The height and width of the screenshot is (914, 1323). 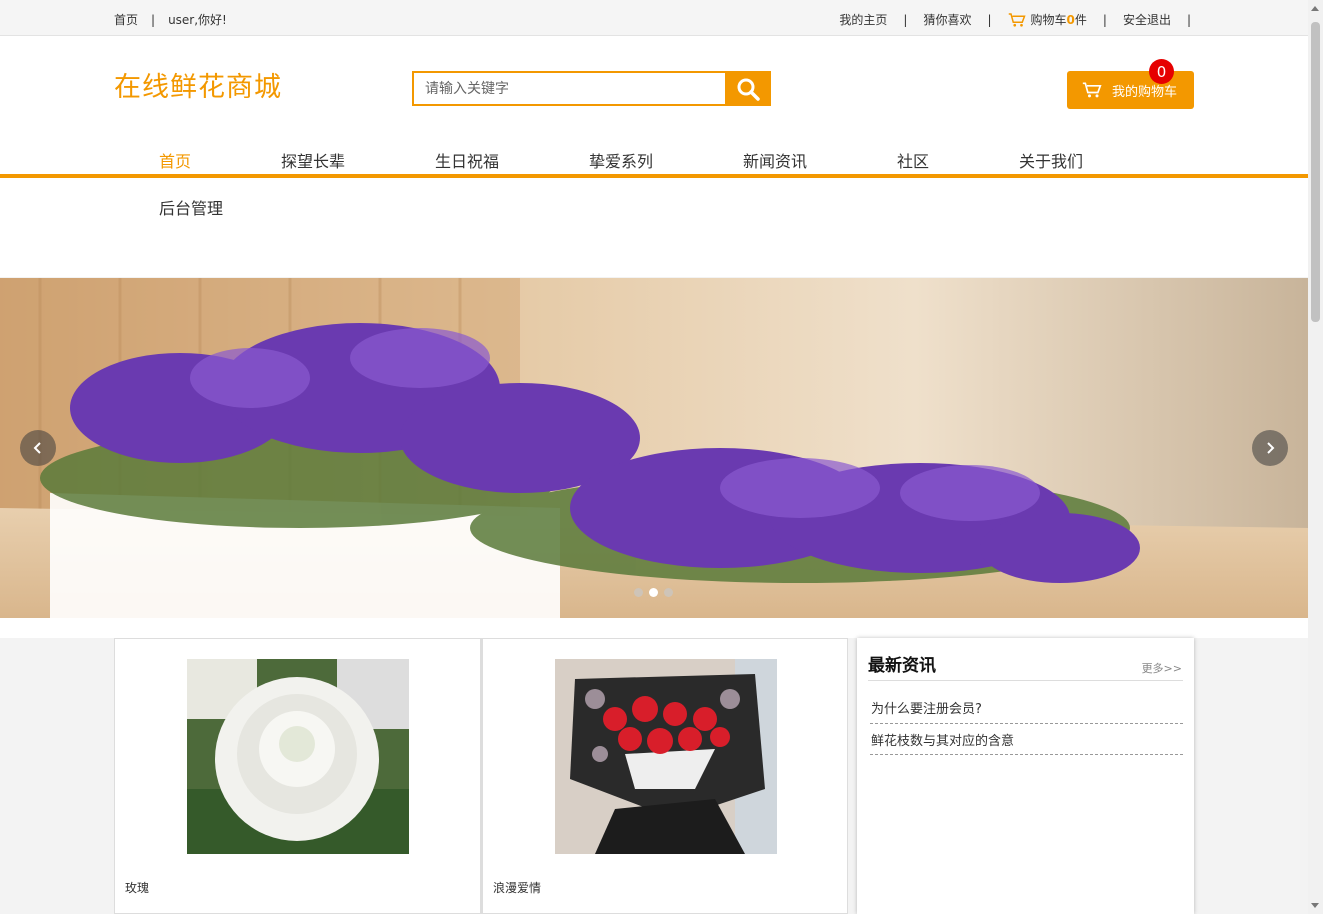 What do you see at coordinates (775, 160) in the screenshot?
I see `nav-item-news: 新闻资讯` at bounding box center [775, 160].